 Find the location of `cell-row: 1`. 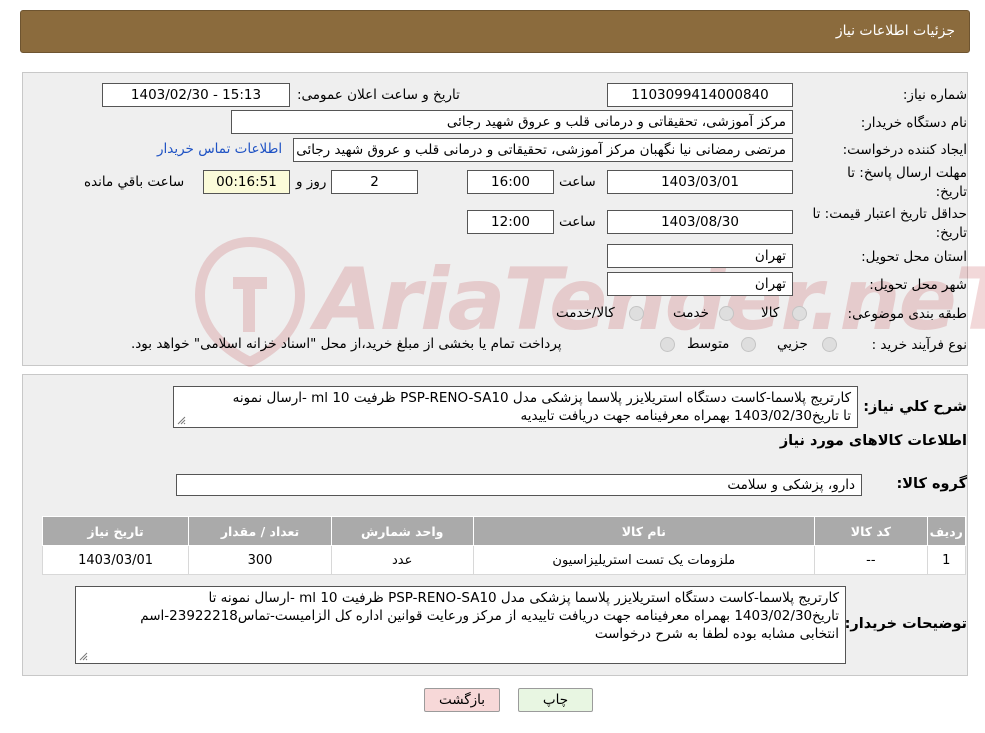

cell-row: 1 is located at coordinates (946, 560).